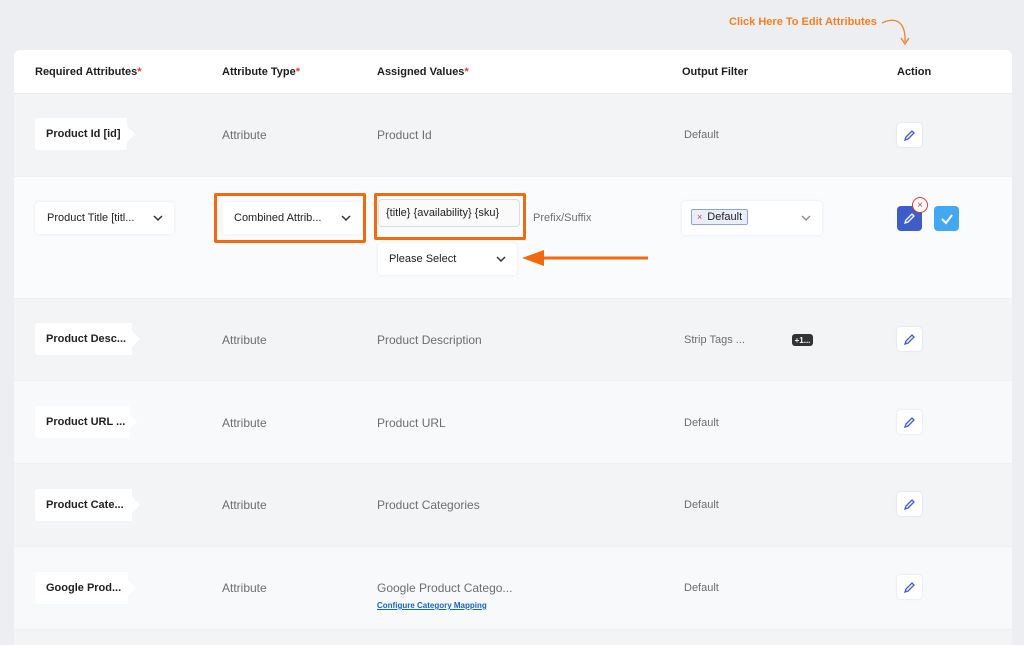 This screenshot has width=1024, height=645. What do you see at coordinates (261, 72) in the screenshot?
I see `header-attribute-type: Attribute Type*` at bounding box center [261, 72].